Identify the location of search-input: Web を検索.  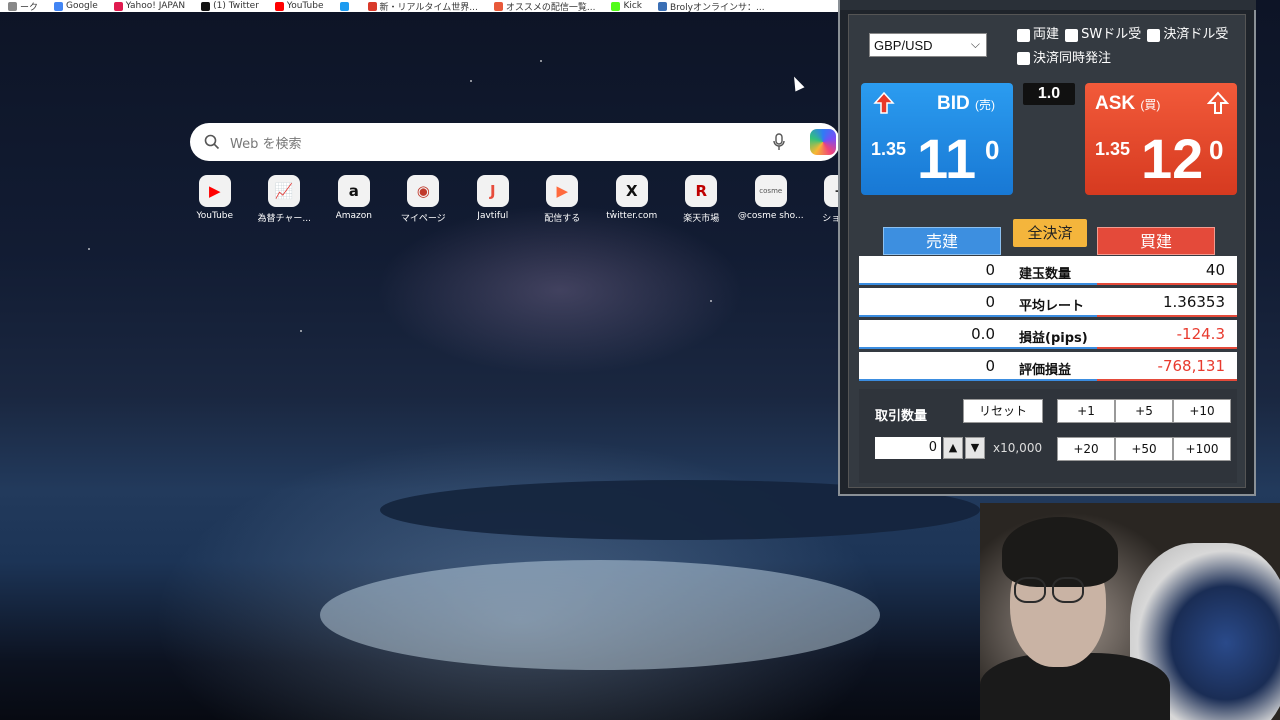
(496, 142).